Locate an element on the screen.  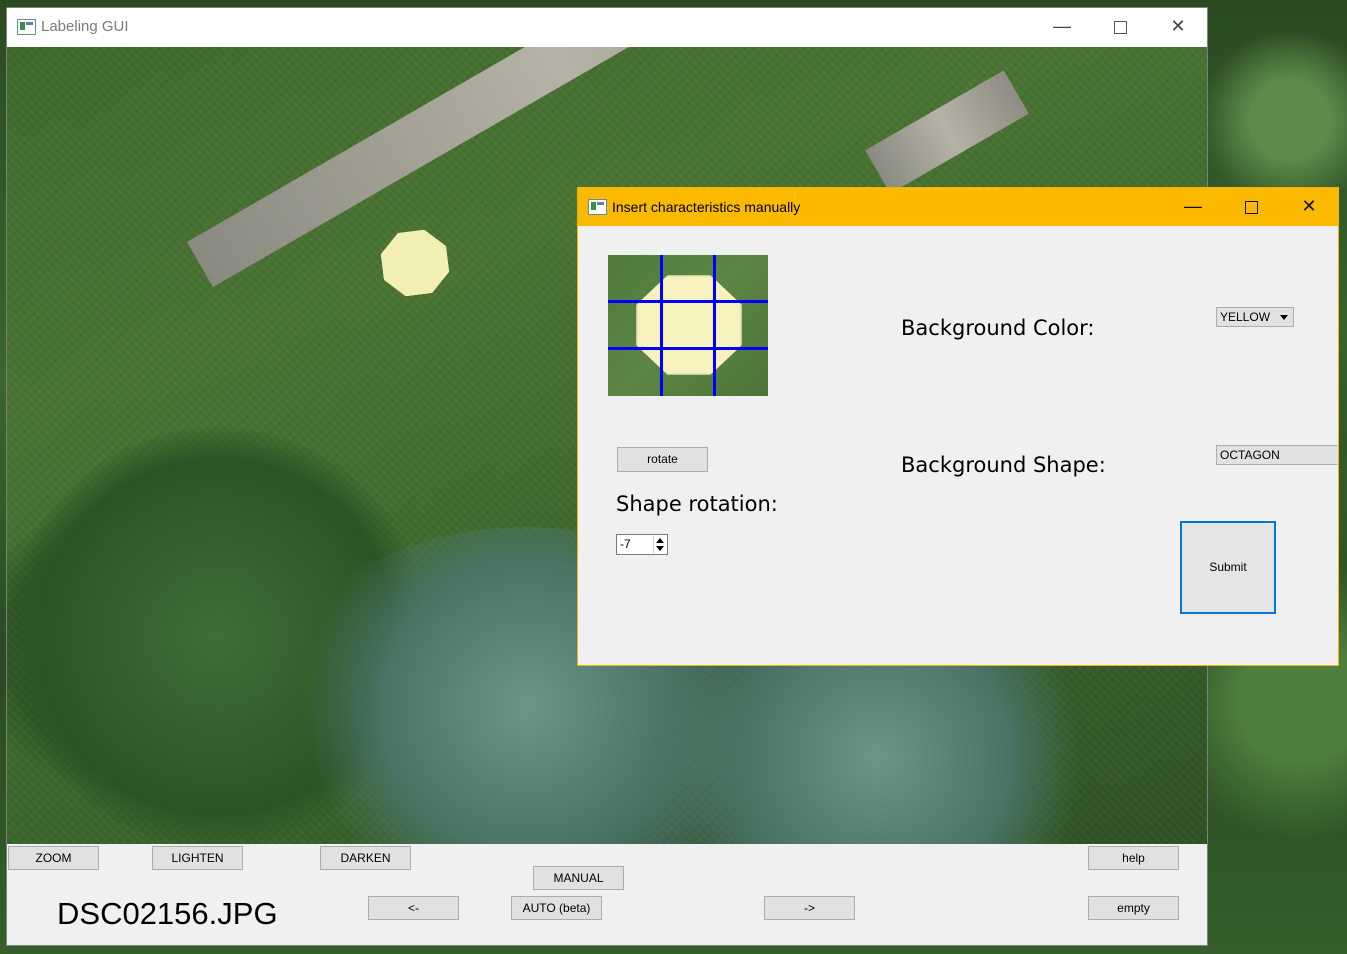
dialog-title: Insert characteristics manually is located at coordinates (706, 207).